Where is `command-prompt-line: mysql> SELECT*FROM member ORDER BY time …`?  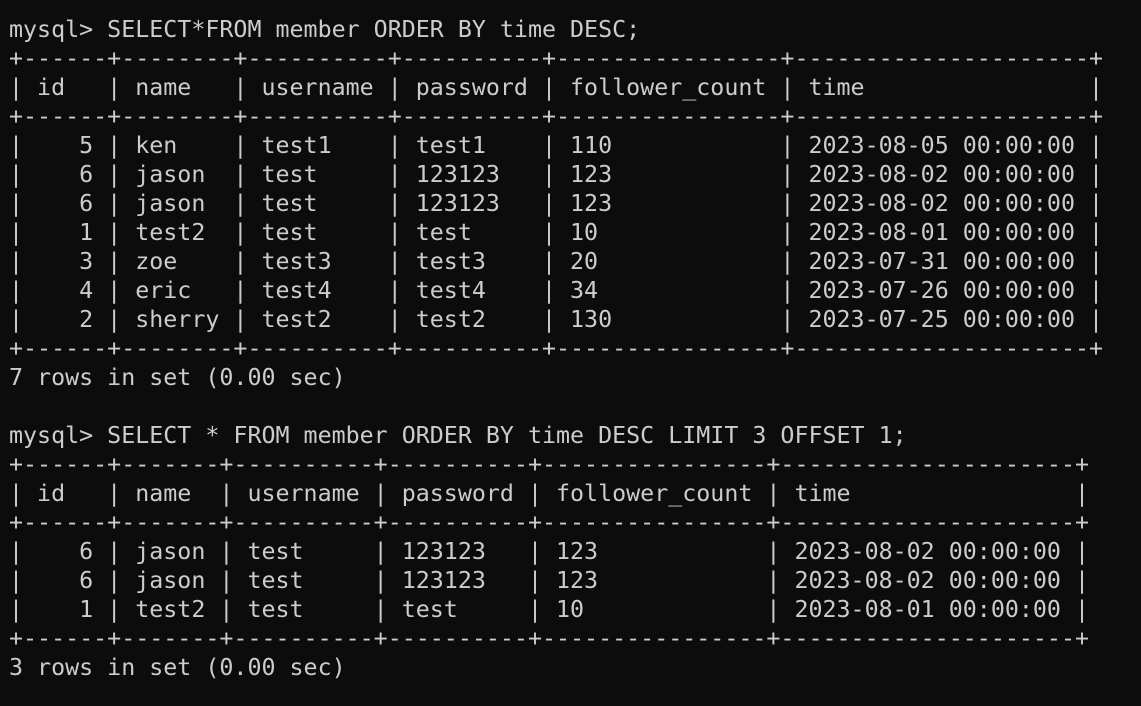
command-prompt-line: mysql> SELECT*FROM member ORDER BY time … is located at coordinates (325, 29).